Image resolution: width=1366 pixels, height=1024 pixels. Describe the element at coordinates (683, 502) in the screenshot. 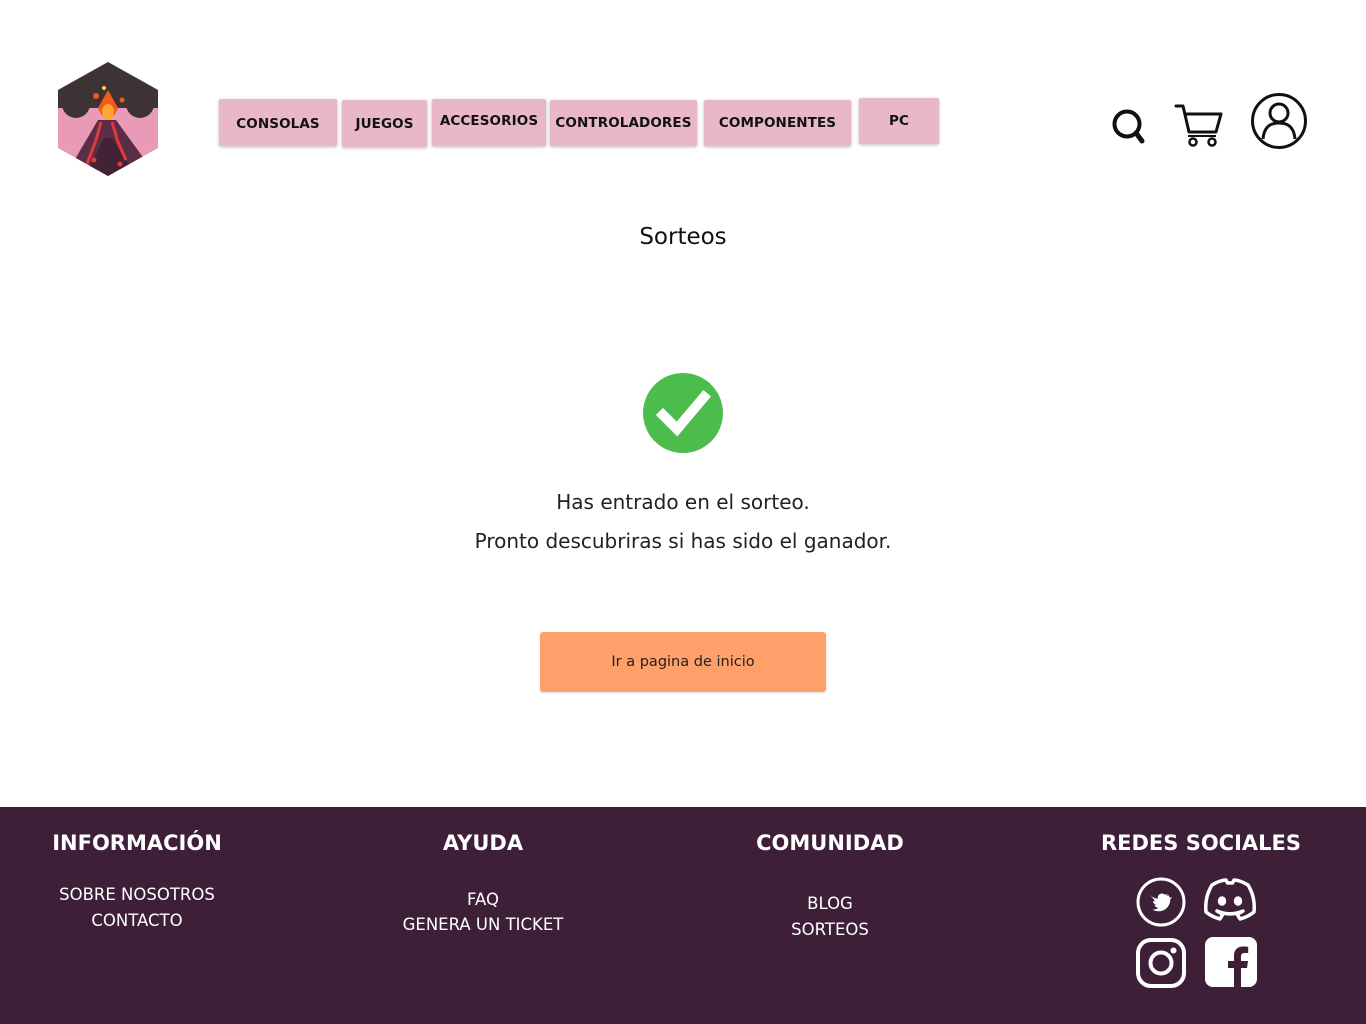

I see `confirmation-message-line1: Has entrado en el sorteo.` at that location.